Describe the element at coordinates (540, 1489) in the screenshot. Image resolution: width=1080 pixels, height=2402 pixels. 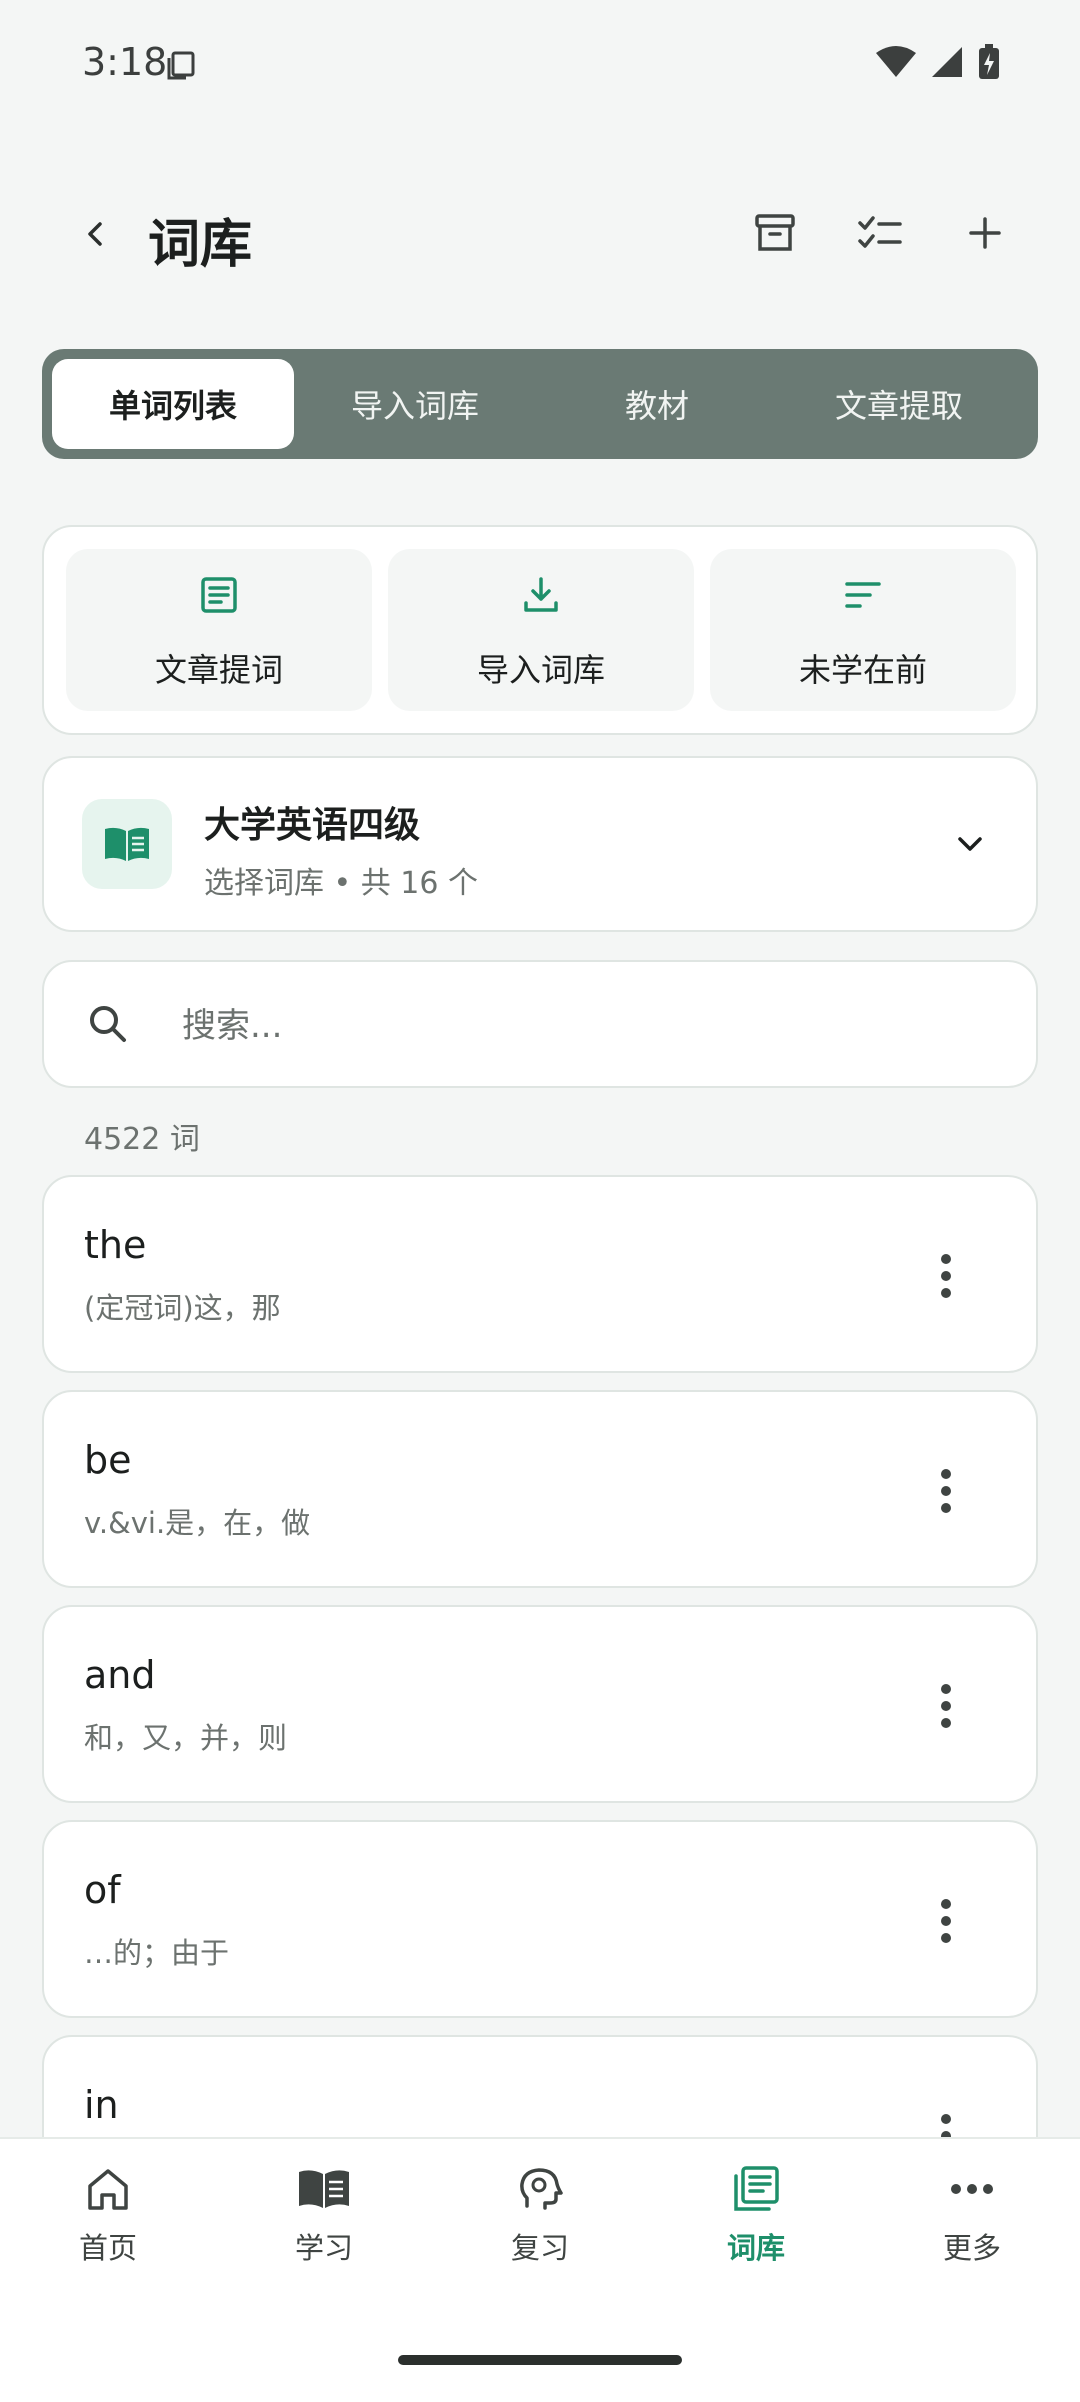
I see `word-item: be v.&vi.是，在，做` at that location.